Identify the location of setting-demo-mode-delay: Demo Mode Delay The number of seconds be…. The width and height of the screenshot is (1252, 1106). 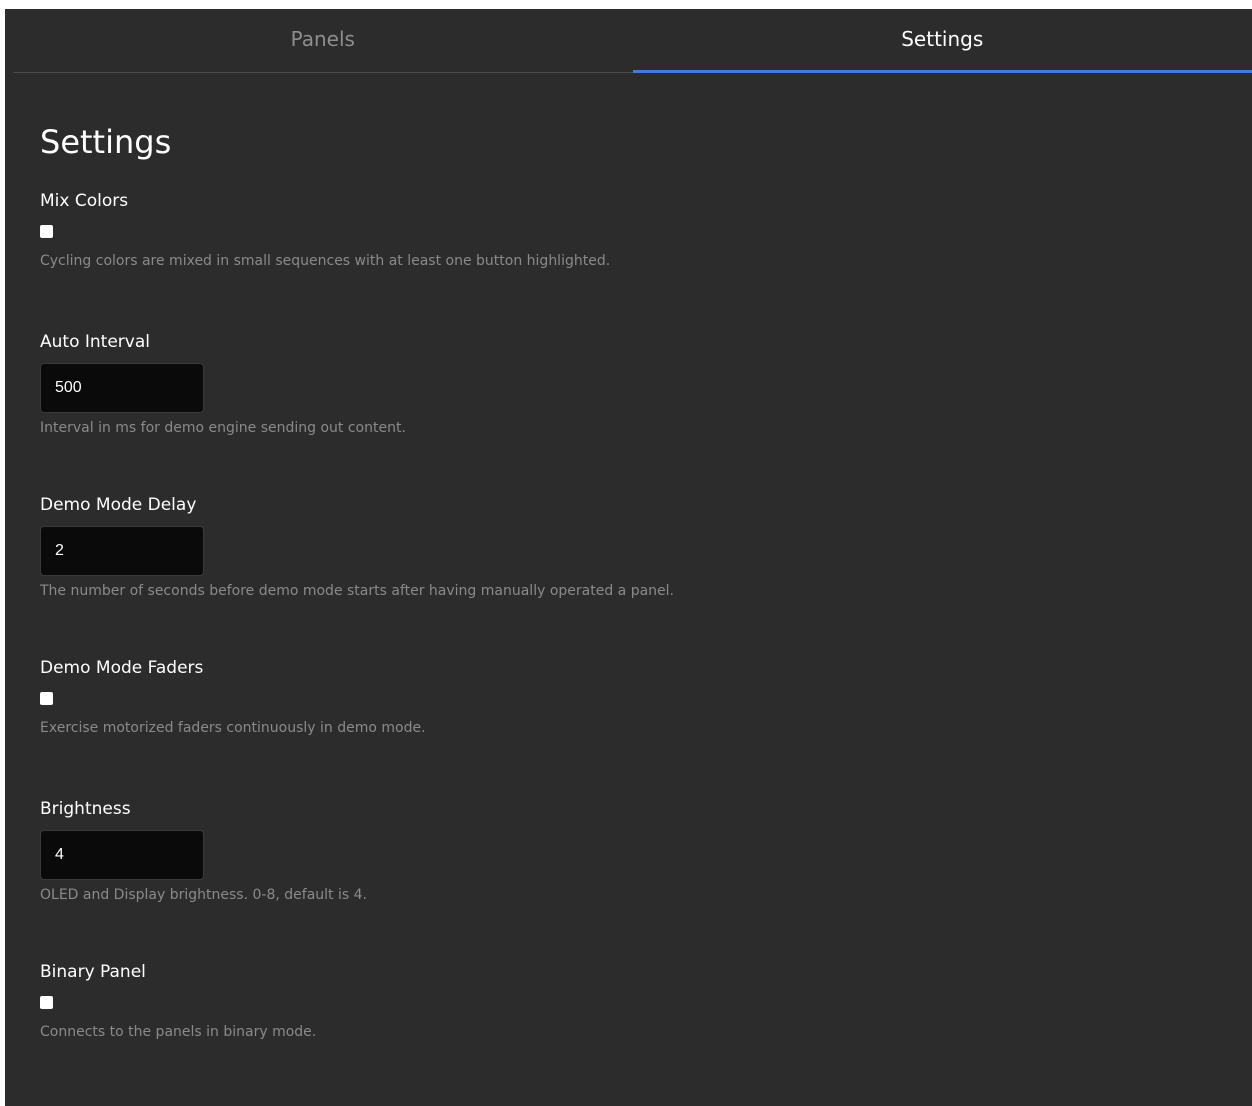
(357, 547).